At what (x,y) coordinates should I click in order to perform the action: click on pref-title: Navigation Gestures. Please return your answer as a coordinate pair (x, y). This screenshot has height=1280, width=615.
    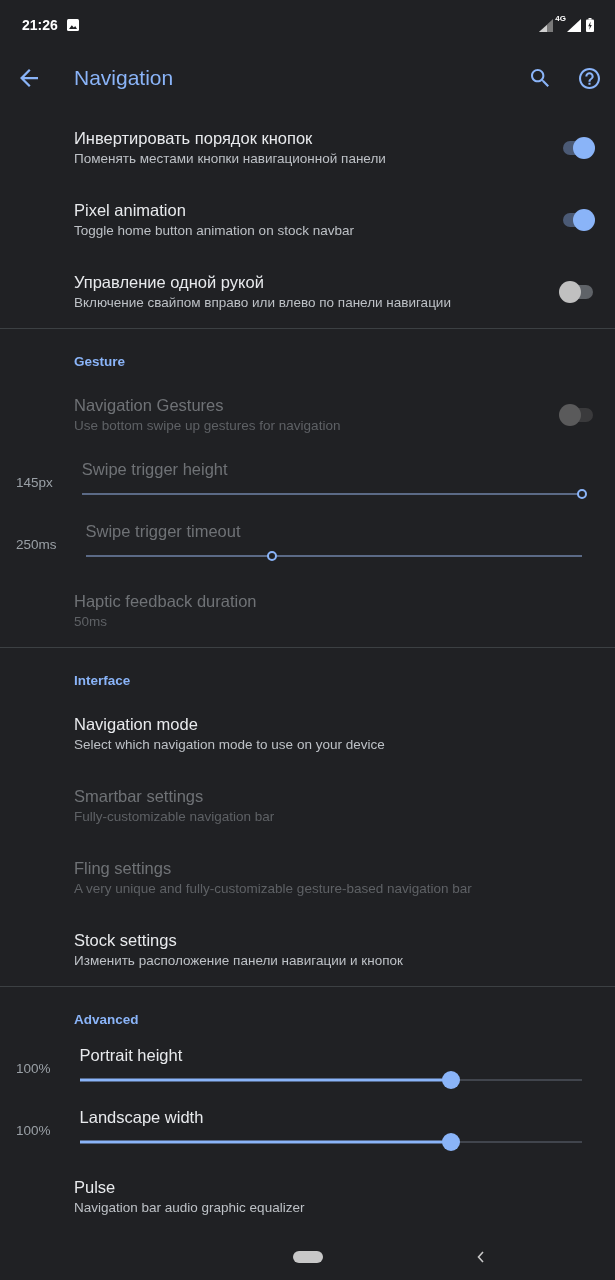
    Looking at the image, I should click on (149, 405).